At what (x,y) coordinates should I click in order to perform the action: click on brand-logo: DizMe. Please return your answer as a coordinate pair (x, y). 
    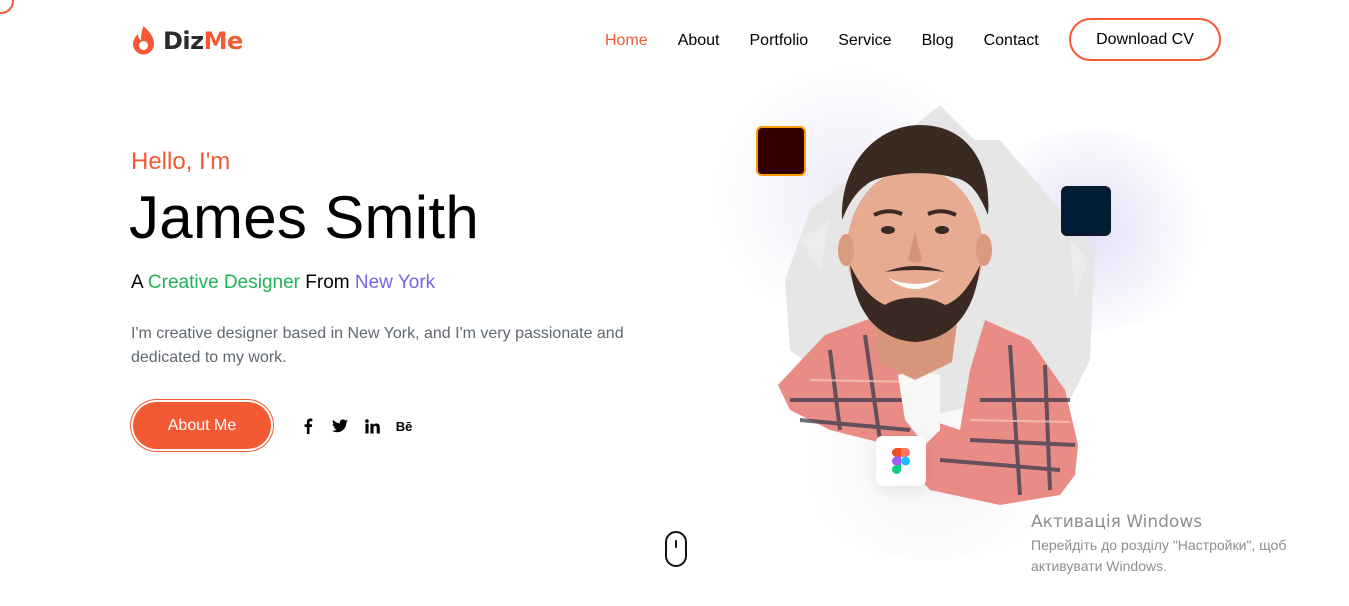
    Looking at the image, I should click on (186, 41).